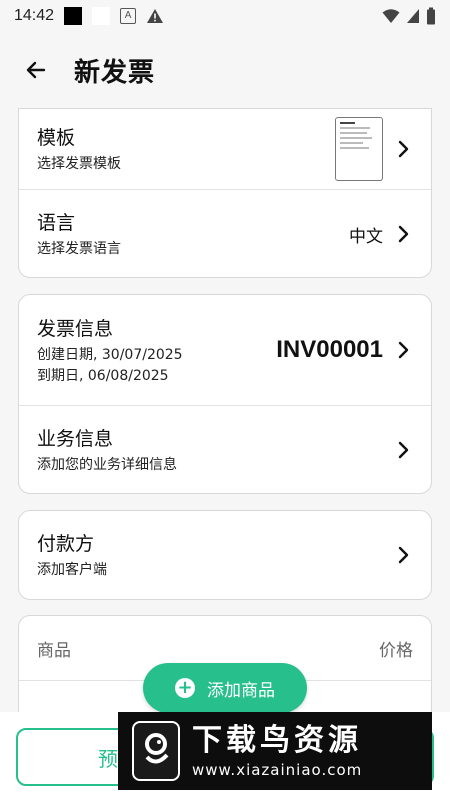 This screenshot has width=450, height=800. Describe the element at coordinates (75, 328) in the screenshot. I see `invoice-info-title: 发票信息` at that location.